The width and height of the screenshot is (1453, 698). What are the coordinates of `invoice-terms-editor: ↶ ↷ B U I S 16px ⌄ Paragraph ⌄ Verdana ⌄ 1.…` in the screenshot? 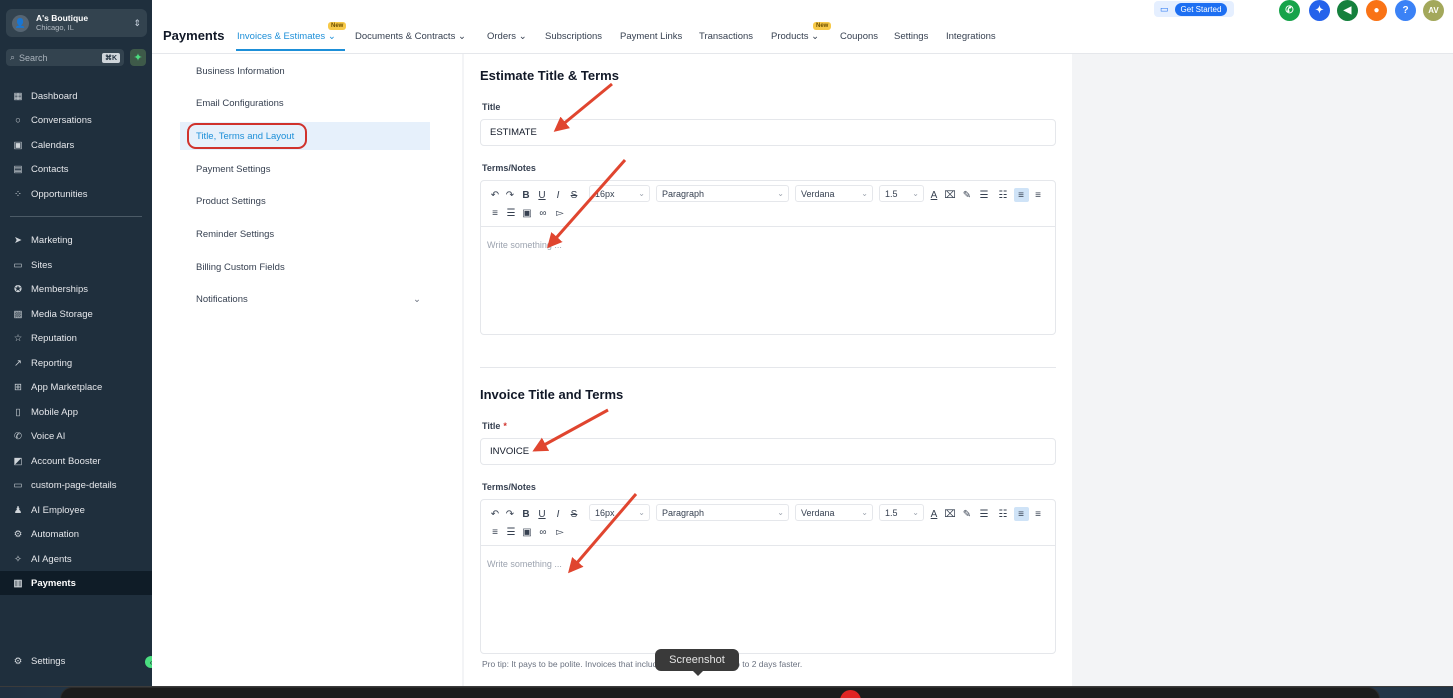 It's located at (768, 576).